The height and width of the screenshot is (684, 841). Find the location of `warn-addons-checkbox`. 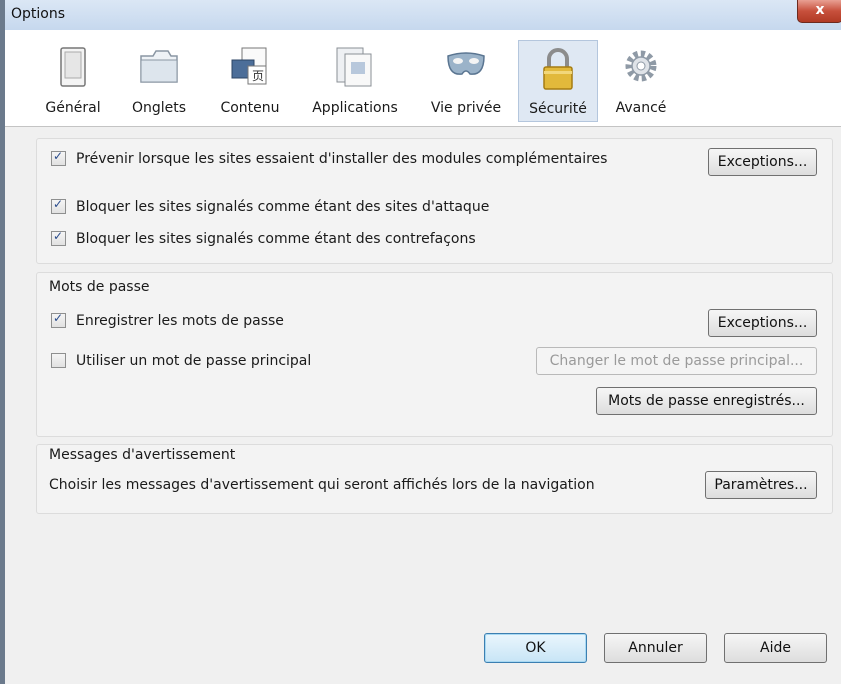

warn-addons-checkbox is located at coordinates (58, 157).